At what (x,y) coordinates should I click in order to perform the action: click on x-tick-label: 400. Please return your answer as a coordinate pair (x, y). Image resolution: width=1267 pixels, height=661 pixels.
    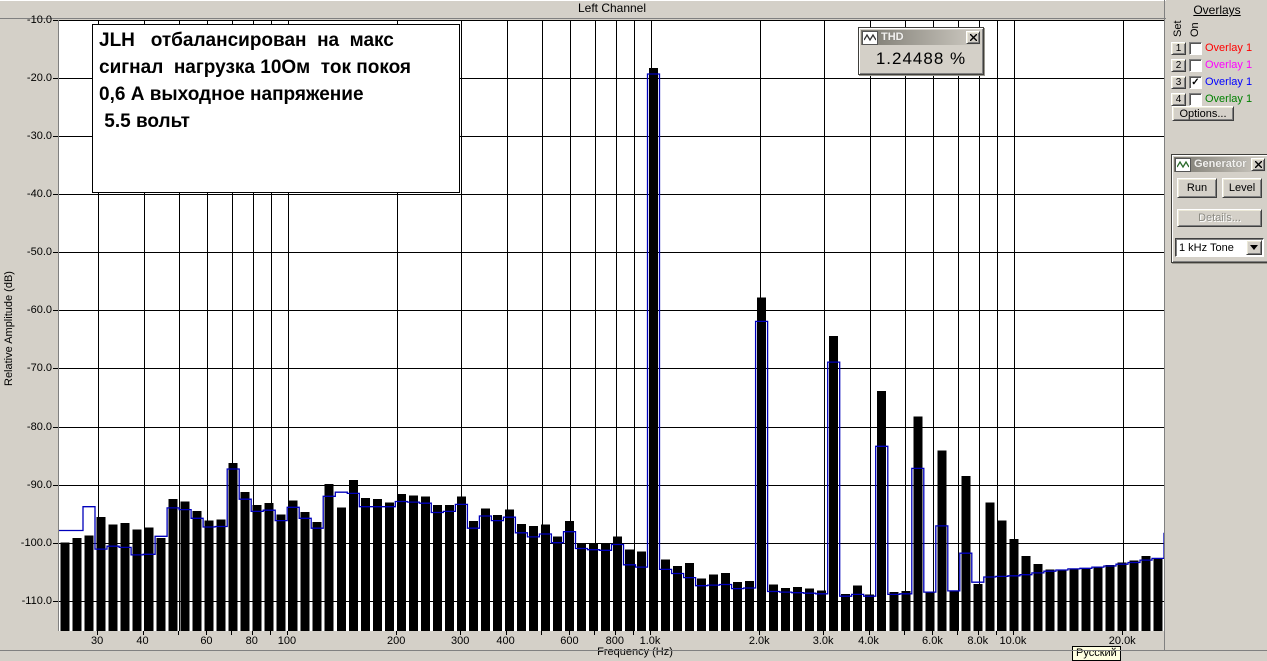
    Looking at the image, I should click on (505, 641).